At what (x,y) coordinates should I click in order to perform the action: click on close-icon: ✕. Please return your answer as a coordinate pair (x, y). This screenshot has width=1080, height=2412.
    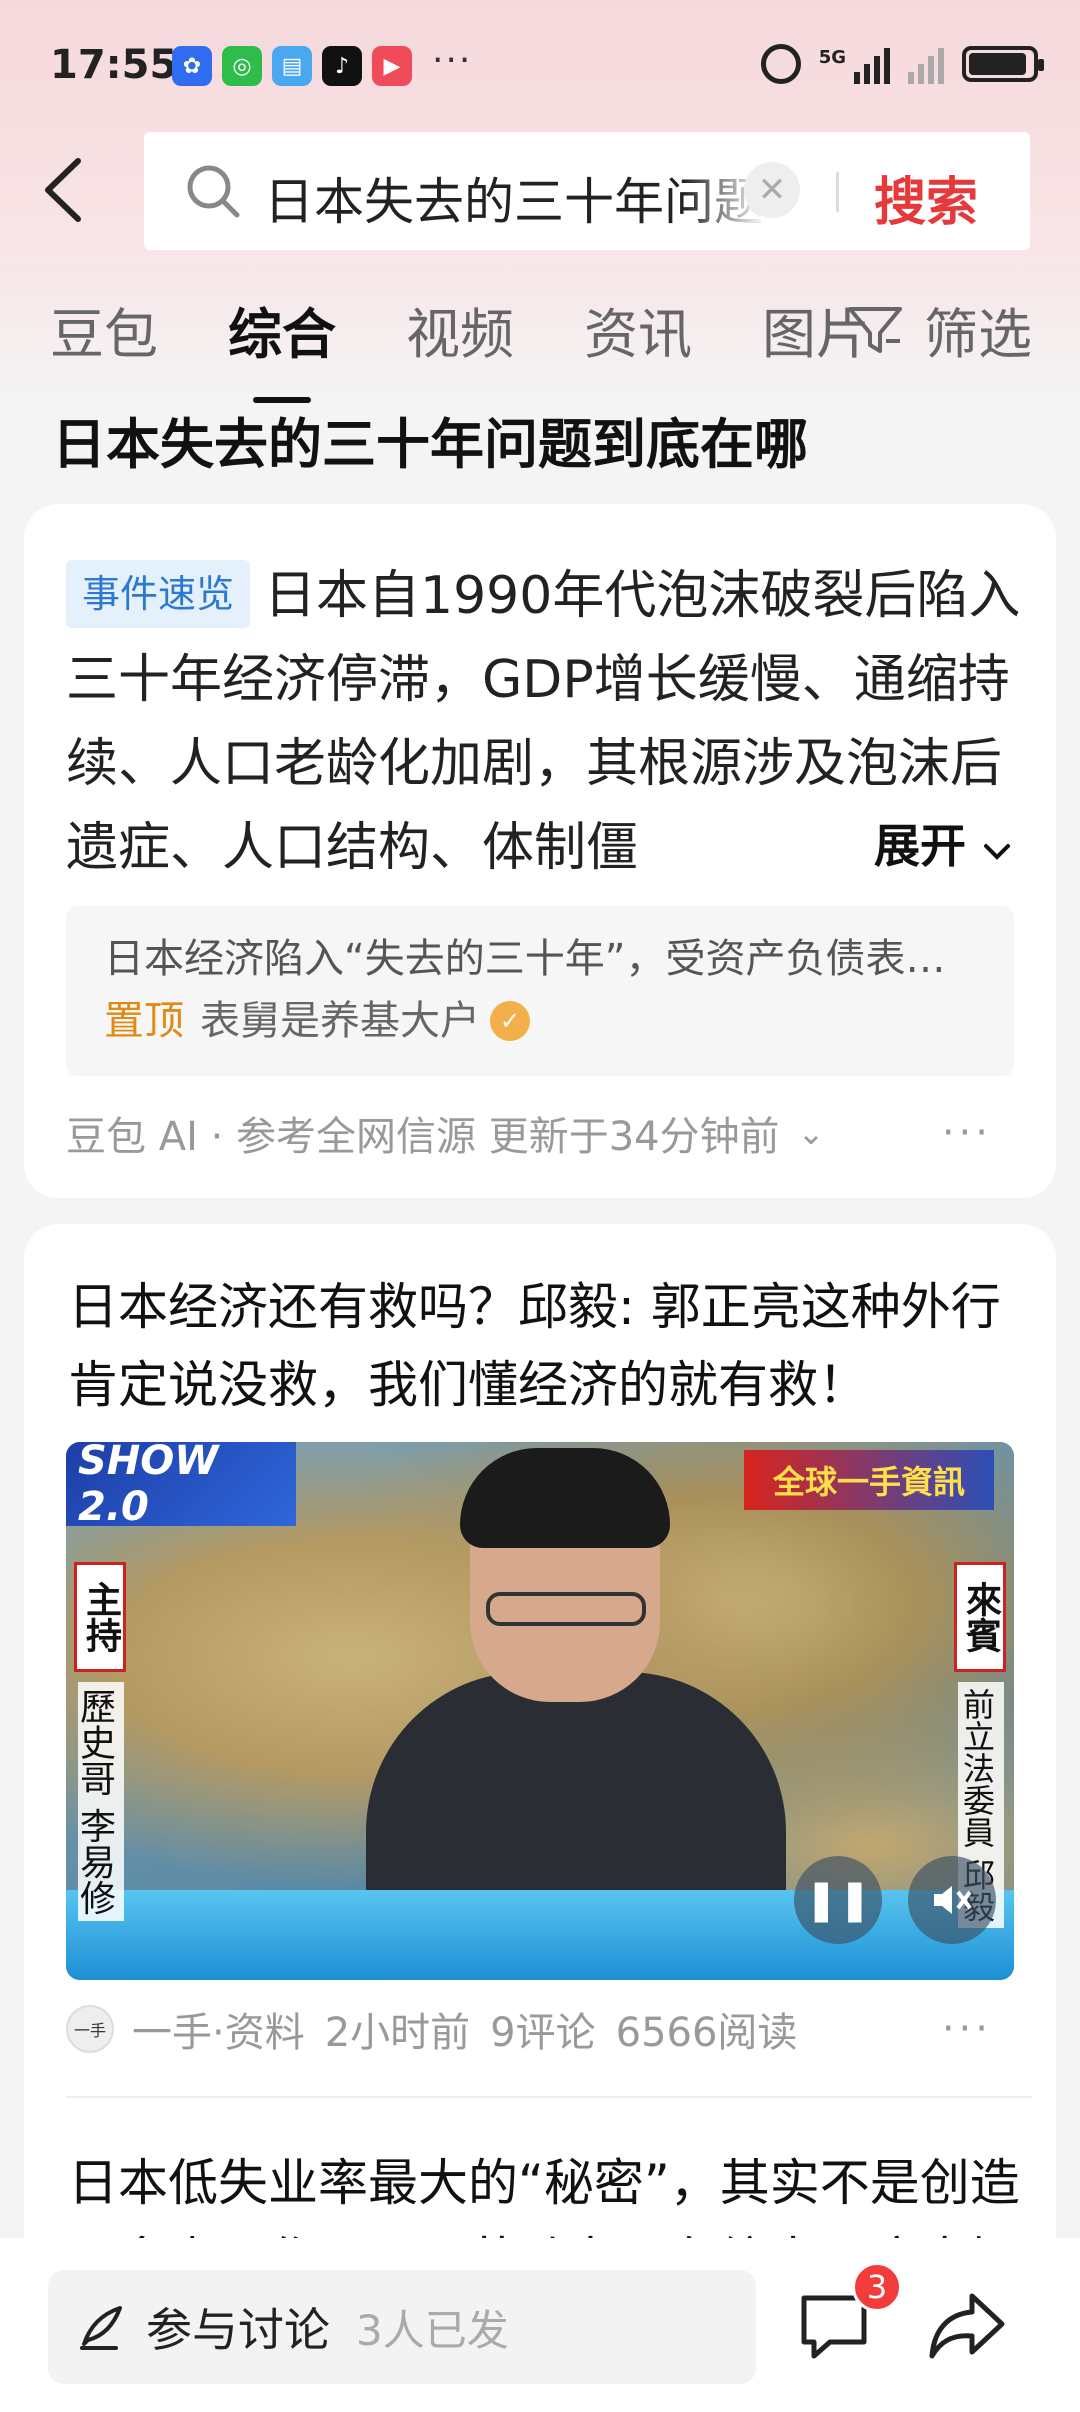
    Looking at the image, I should click on (772, 190).